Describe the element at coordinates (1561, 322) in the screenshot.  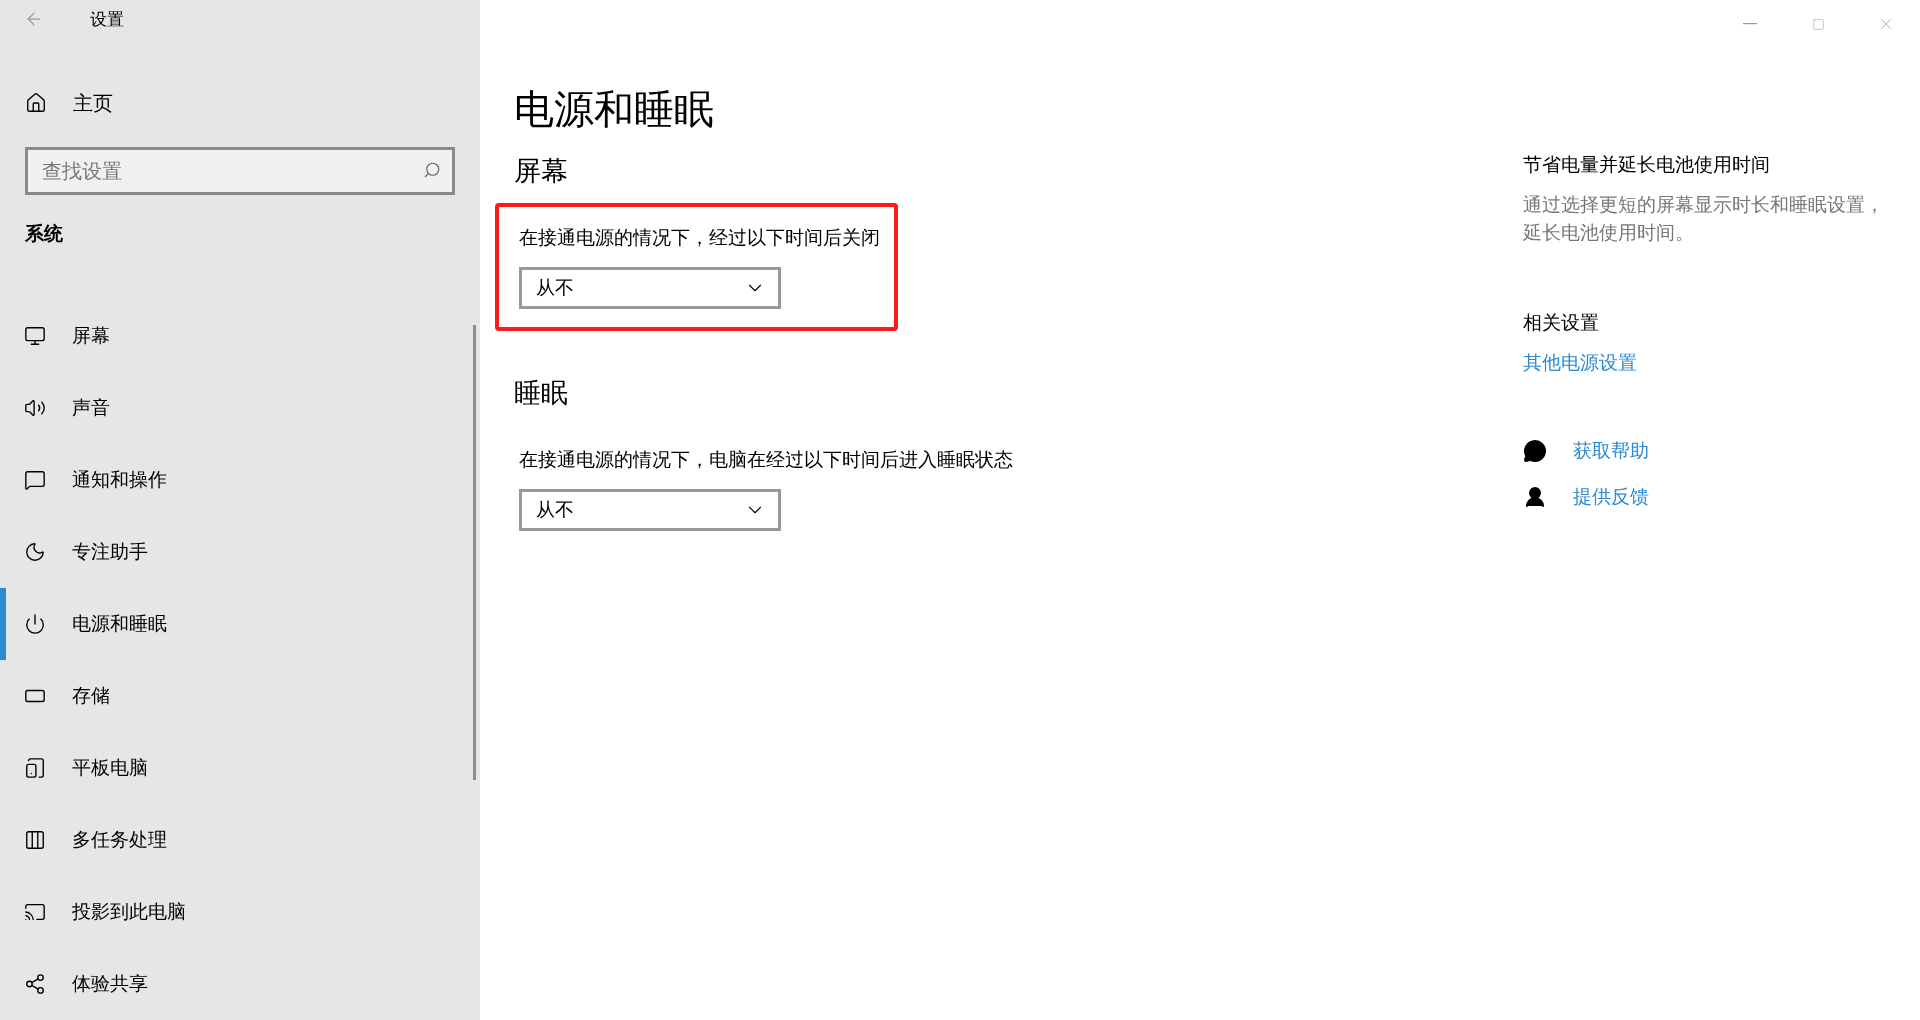
I see `related-heading: 相关设置` at that location.